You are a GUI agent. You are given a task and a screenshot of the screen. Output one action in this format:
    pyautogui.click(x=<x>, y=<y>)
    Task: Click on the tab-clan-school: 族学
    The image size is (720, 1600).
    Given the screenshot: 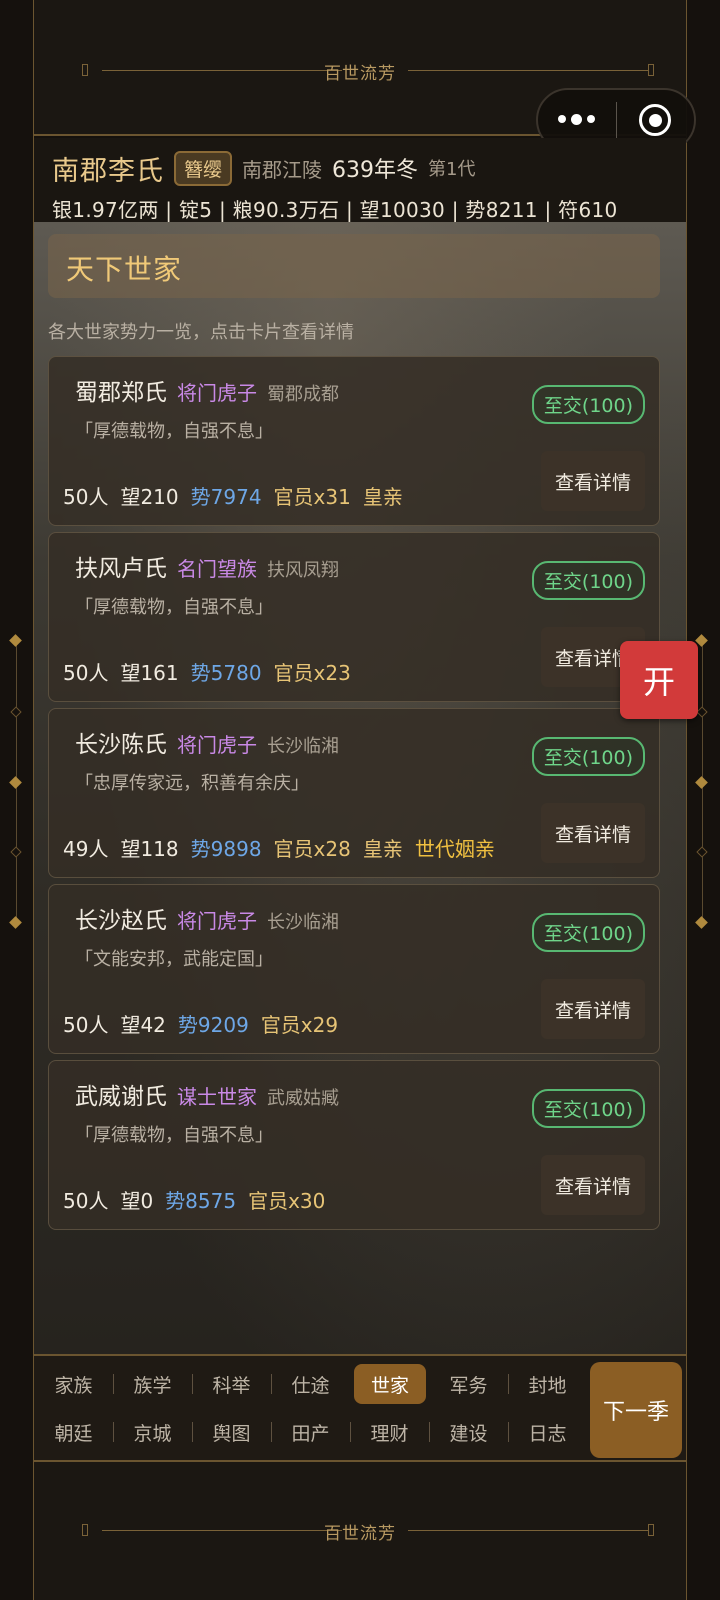 What is the action you would take?
    pyautogui.click(x=152, y=1384)
    